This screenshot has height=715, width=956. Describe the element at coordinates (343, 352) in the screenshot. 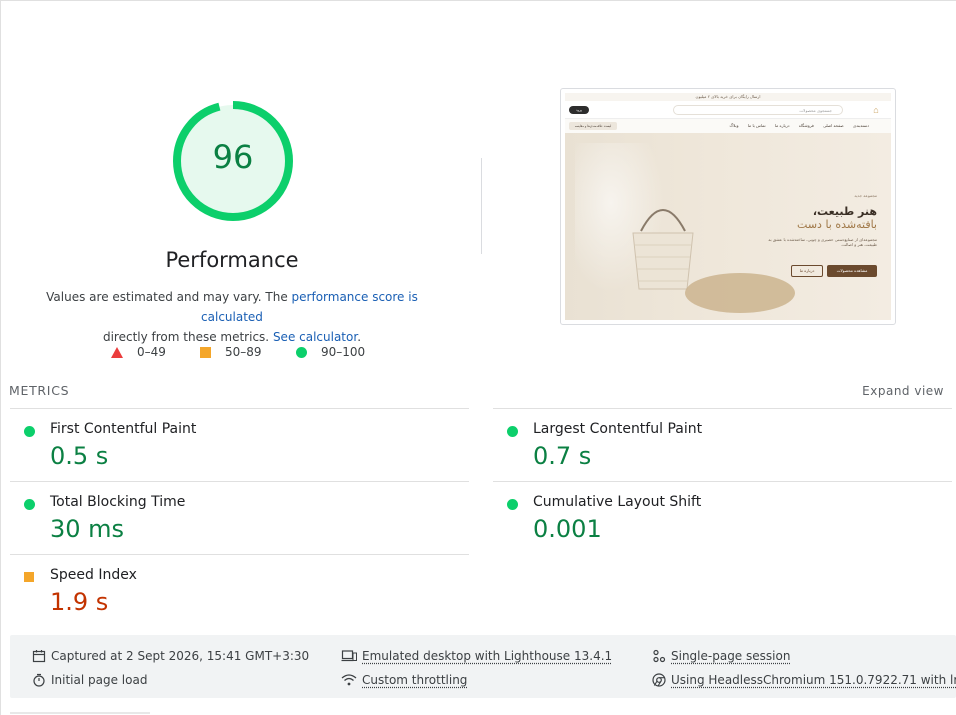

I see `legend-pass-label: 90–100` at that location.